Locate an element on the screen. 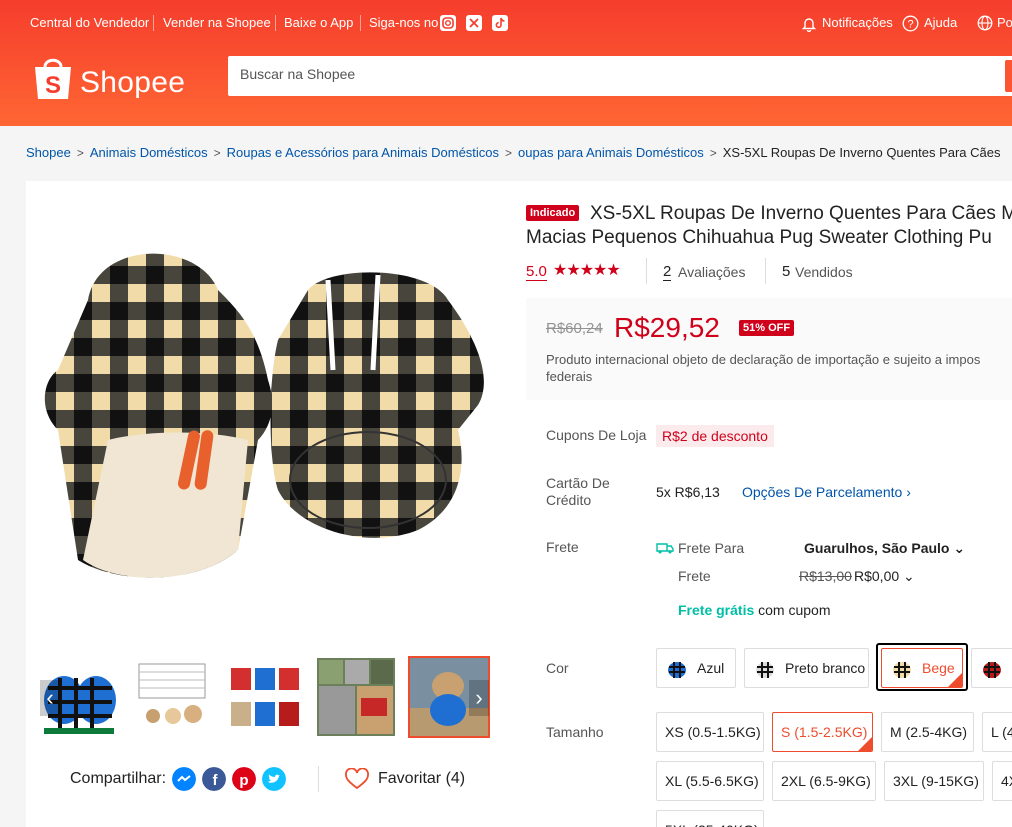  free-shipping-note: Frete grátis com cupom is located at coordinates (754, 610).